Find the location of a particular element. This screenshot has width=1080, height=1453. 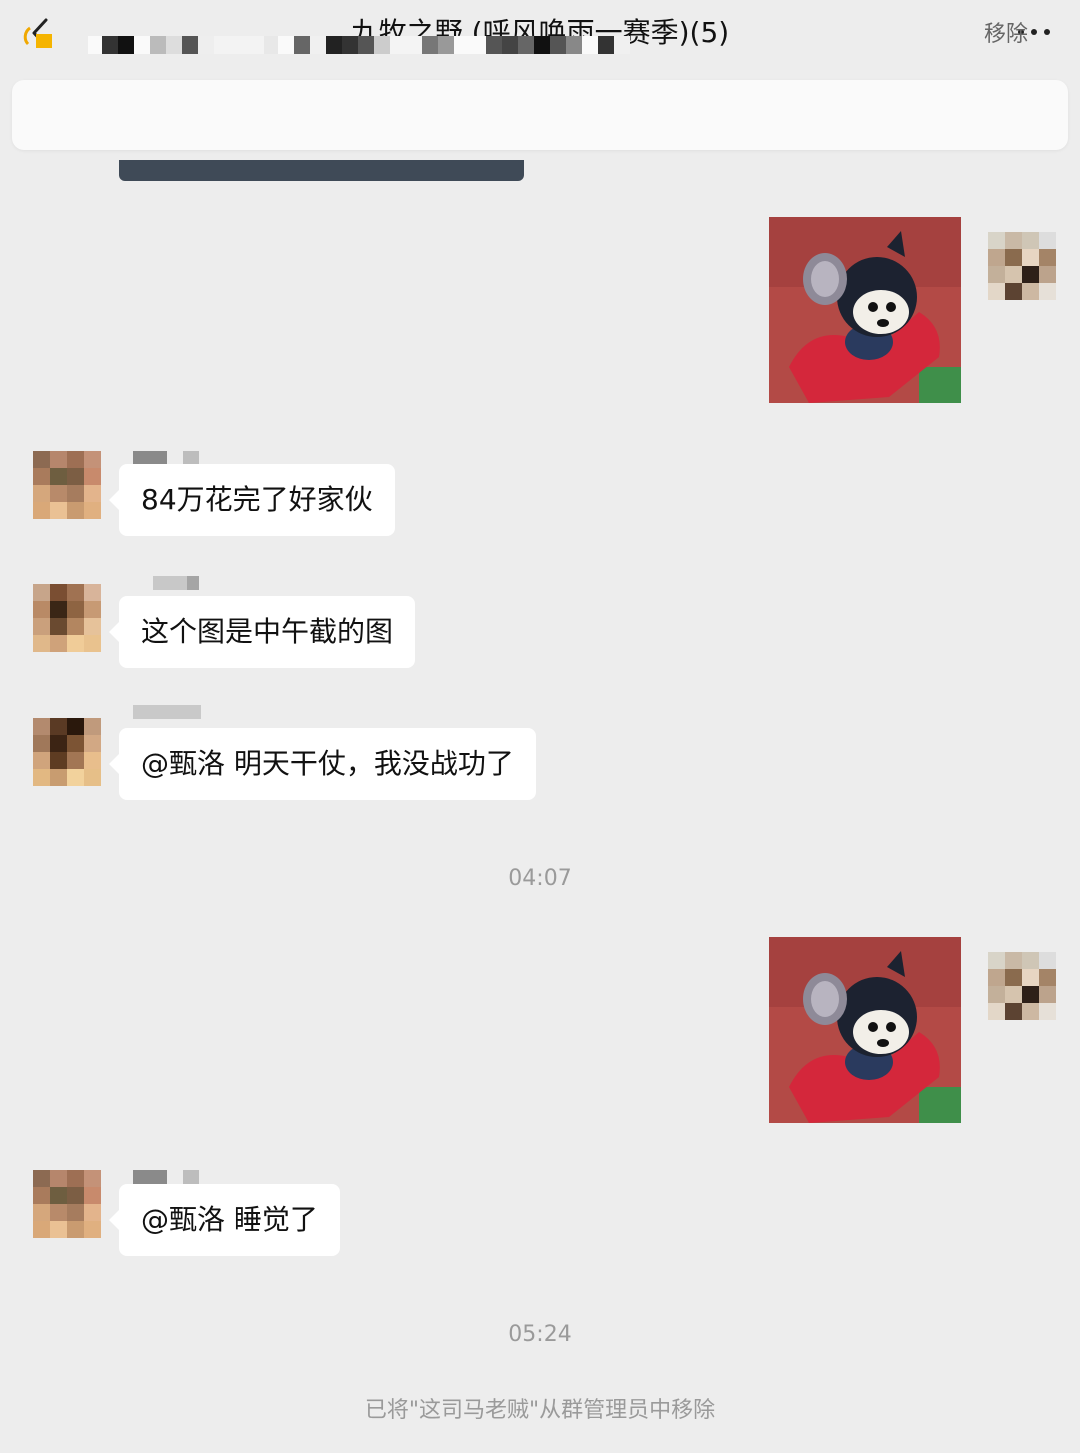

text-message-bubble: 84万花完了好家伙 is located at coordinates (252, 500).